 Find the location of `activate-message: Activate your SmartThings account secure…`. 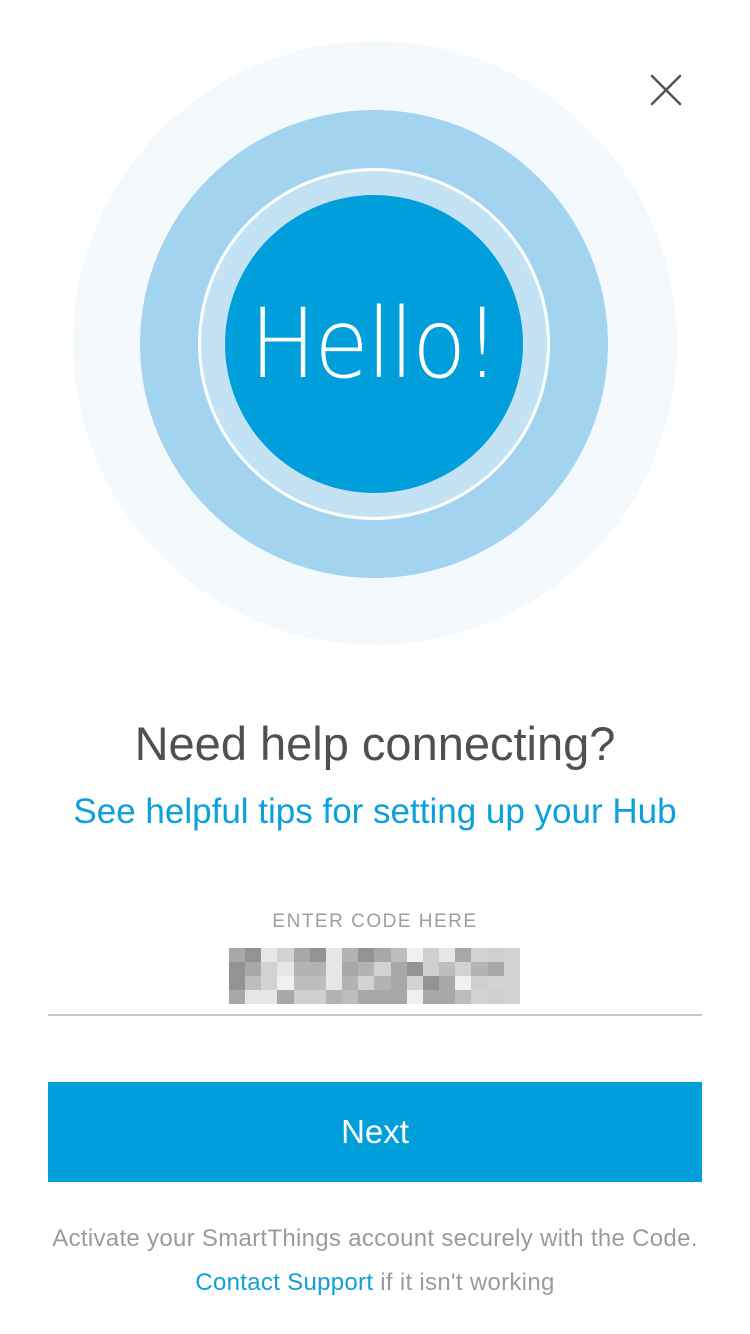

activate-message: Activate your SmartThings account secure… is located at coordinates (375, 1238).